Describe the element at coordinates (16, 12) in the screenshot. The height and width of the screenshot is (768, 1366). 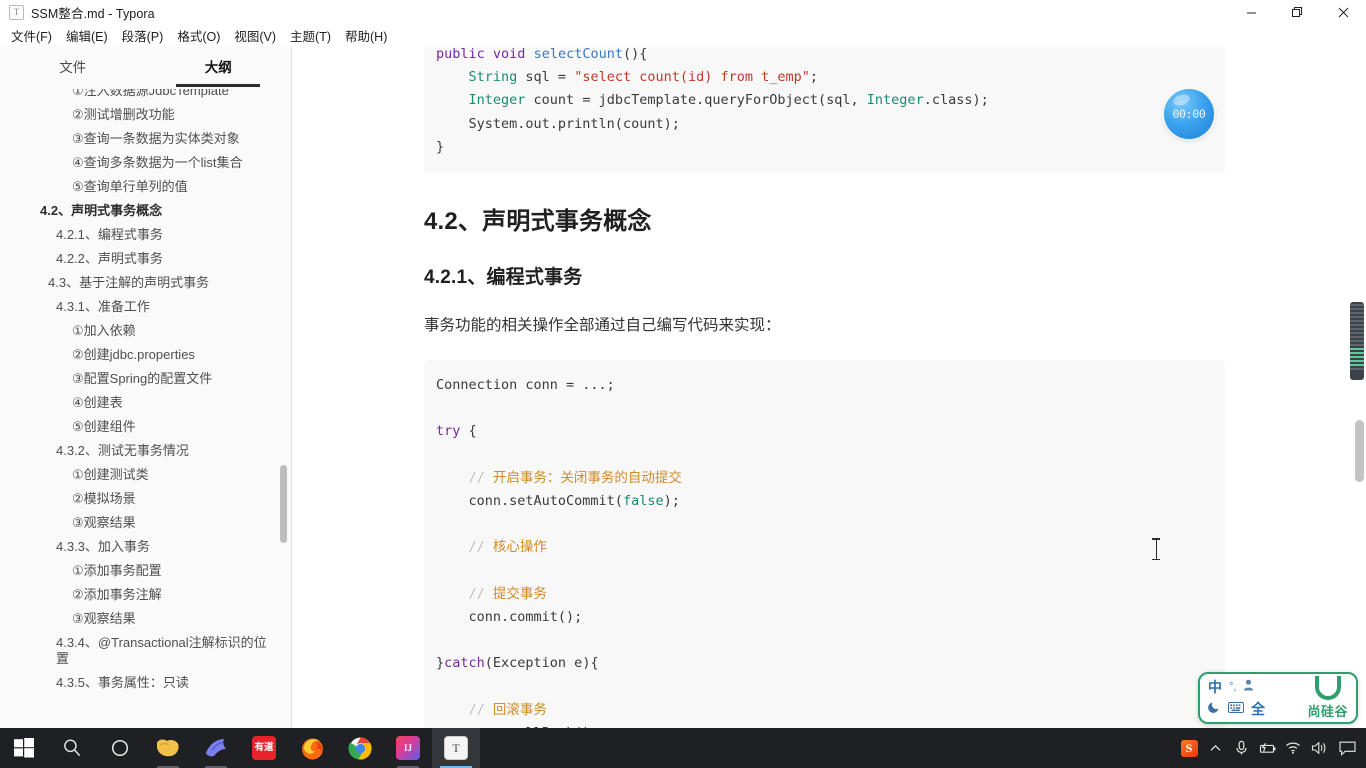
I see `typora-app-icon: T` at that location.